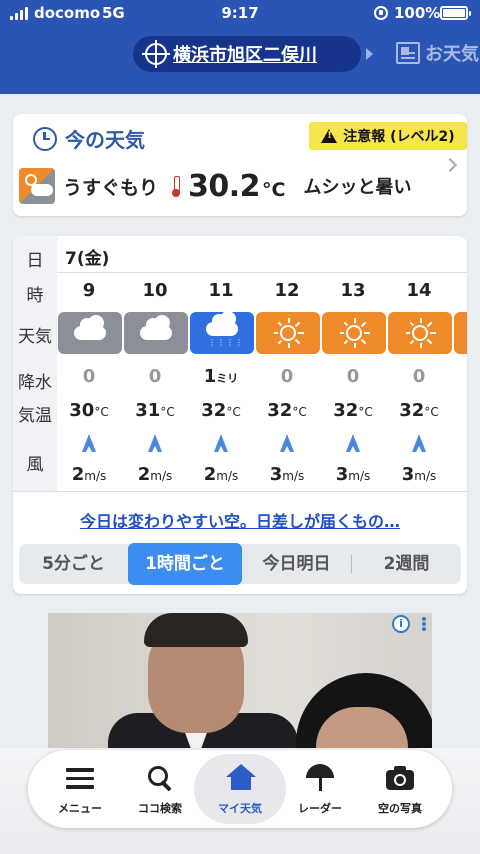  I want to click on nav-my-weather: マイ天気, so click(240, 789).